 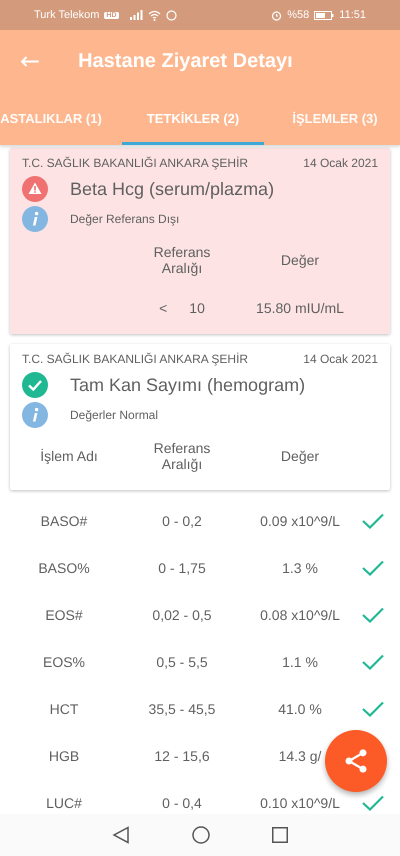 I want to click on result-value: 15.80 mIU/mL, so click(x=300, y=308).